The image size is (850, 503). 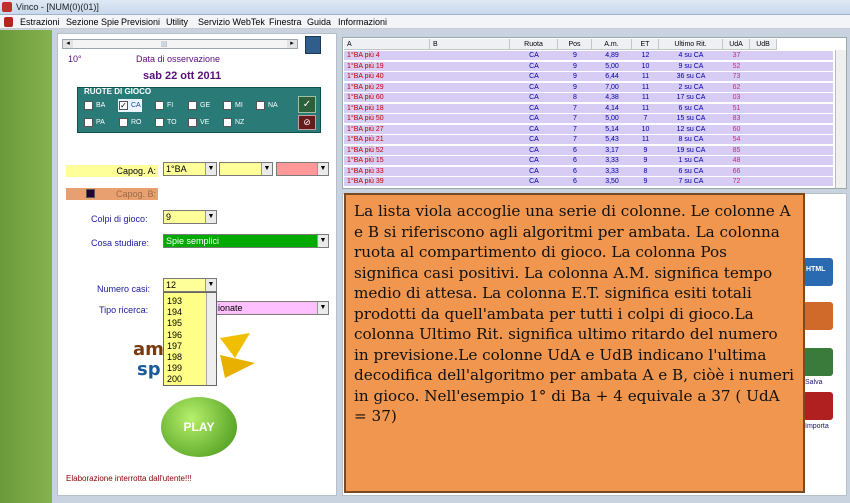 I want to click on col-header-a: A, so click(x=387, y=44).